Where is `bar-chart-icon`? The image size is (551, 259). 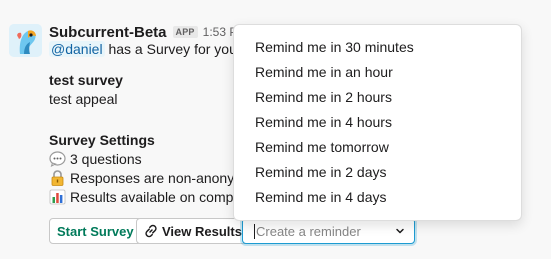
bar-chart-icon is located at coordinates (57, 197).